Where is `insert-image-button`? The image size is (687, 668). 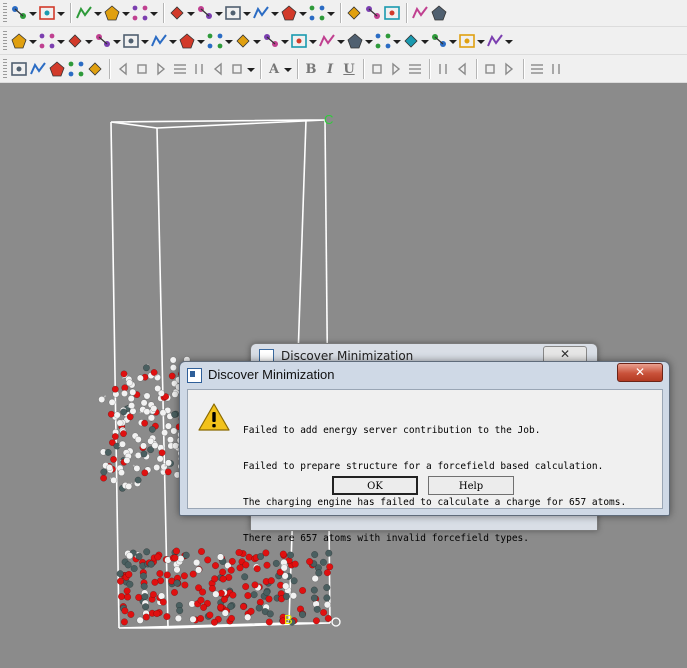 insert-image-button is located at coordinates (537, 69).